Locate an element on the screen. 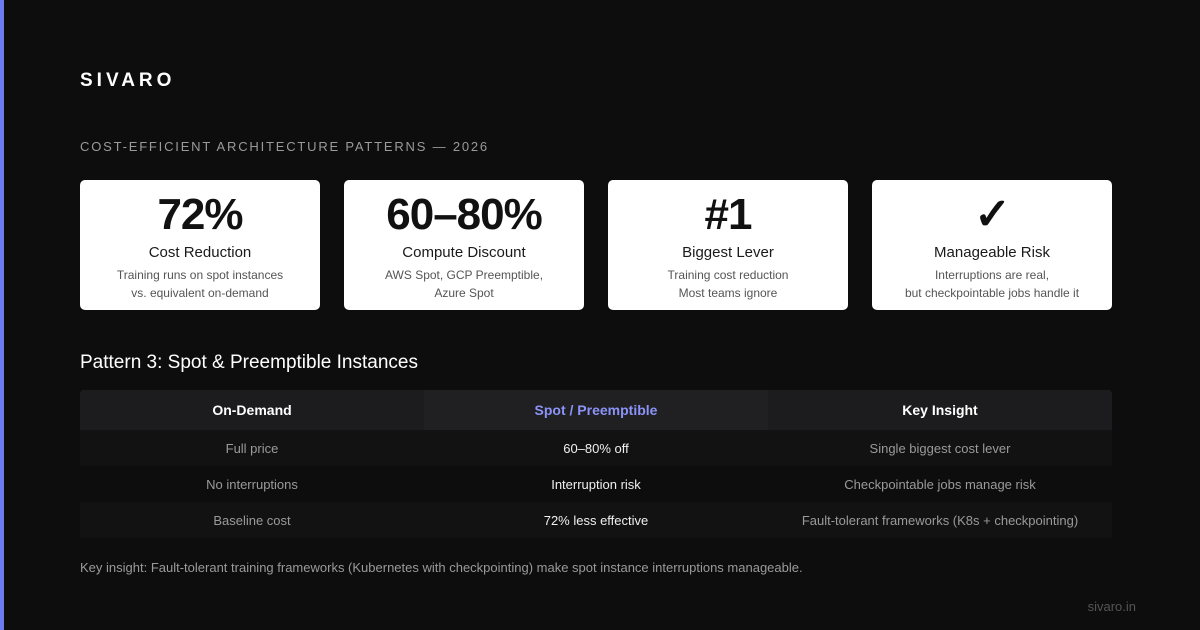 Image resolution: width=1200 pixels, height=630 pixels. accent-bar is located at coordinates (2, 315).